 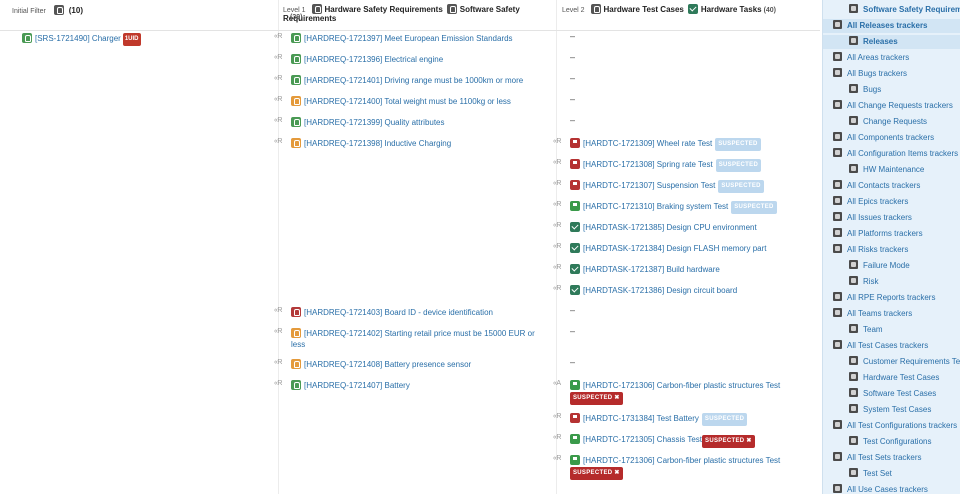 I want to click on sidebar-item-label: Customer Requirements Test Cases, so click(x=911, y=361).